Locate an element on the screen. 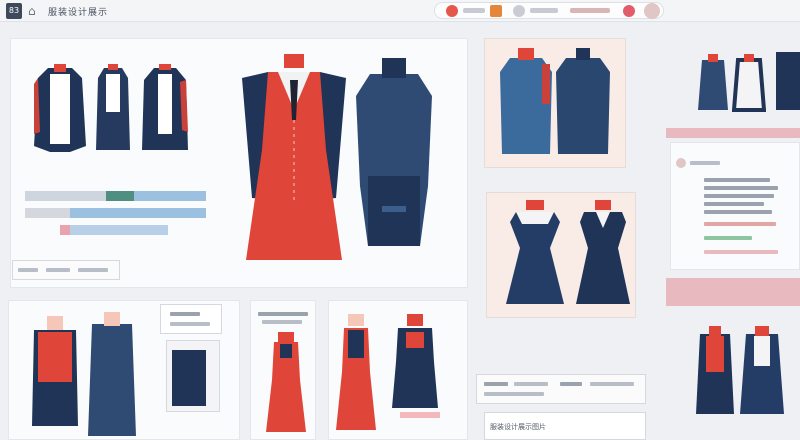 This screenshot has width=800, height=440. alert-icon is located at coordinates (452, 11).